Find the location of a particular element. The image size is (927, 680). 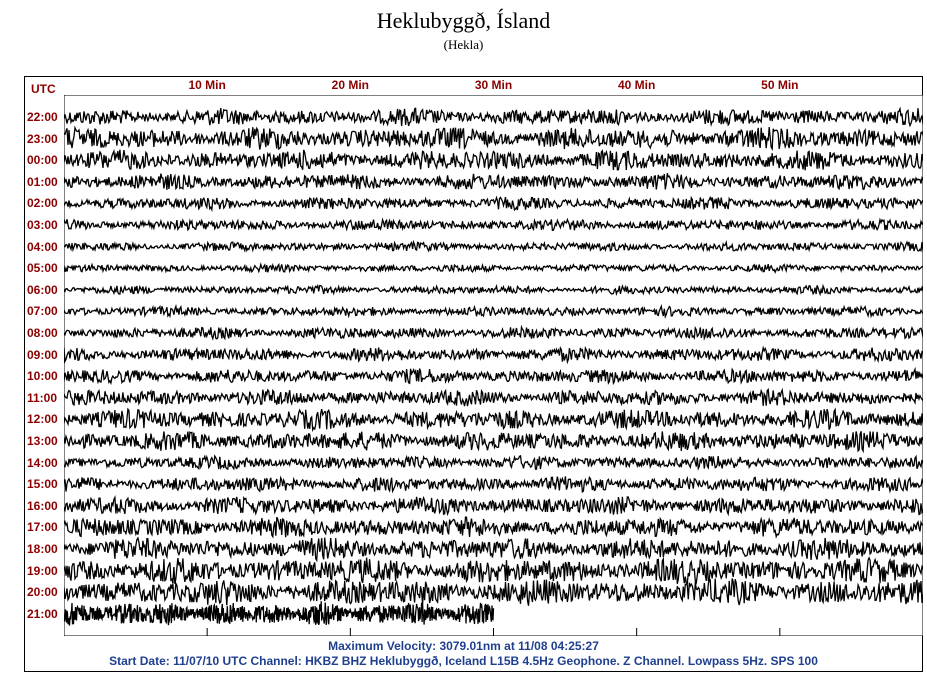

minute-tick-label: 30 Min is located at coordinates (493, 85).